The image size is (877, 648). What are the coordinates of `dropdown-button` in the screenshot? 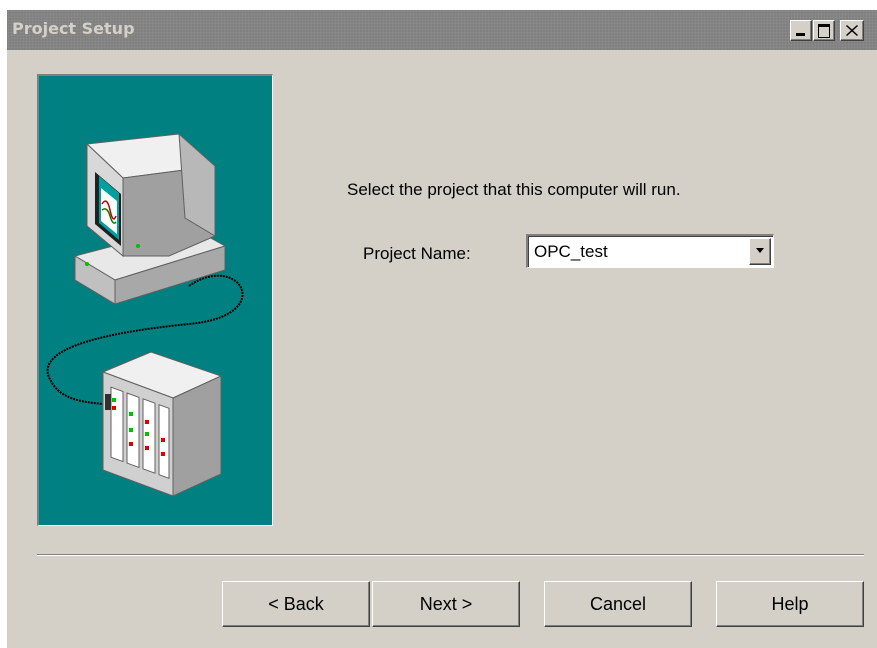 It's located at (760, 251).